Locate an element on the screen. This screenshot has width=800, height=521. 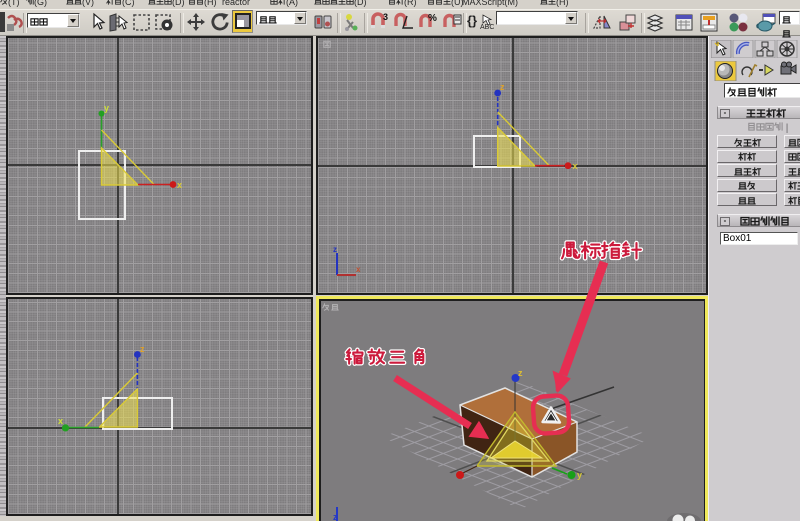
svg-text: ABC is located at coordinates (487, 27).